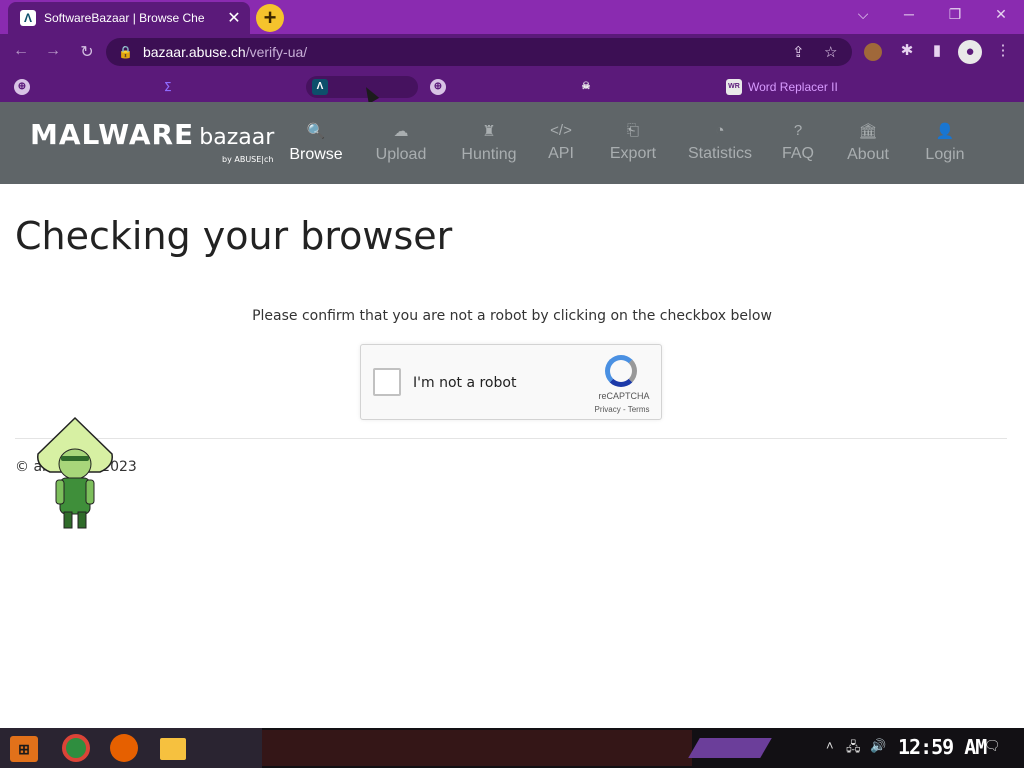  I want to click on nav-label: API, so click(561, 153).